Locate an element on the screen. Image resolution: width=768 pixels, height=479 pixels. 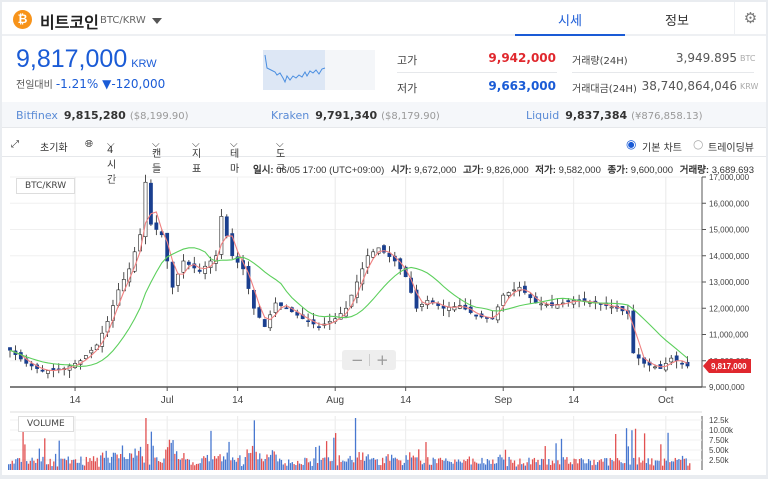
exchange-name: Bitfinex is located at coordinates (37, 115).